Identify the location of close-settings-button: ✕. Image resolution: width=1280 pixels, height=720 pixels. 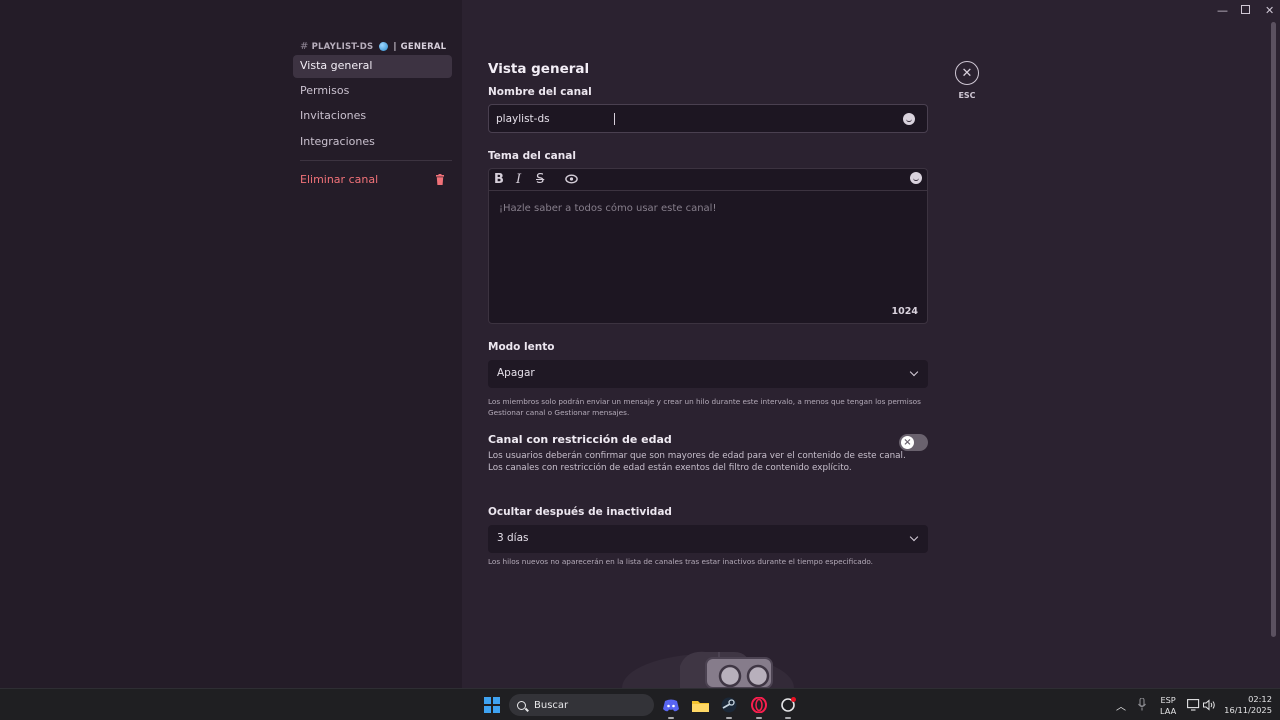
(967, 73).